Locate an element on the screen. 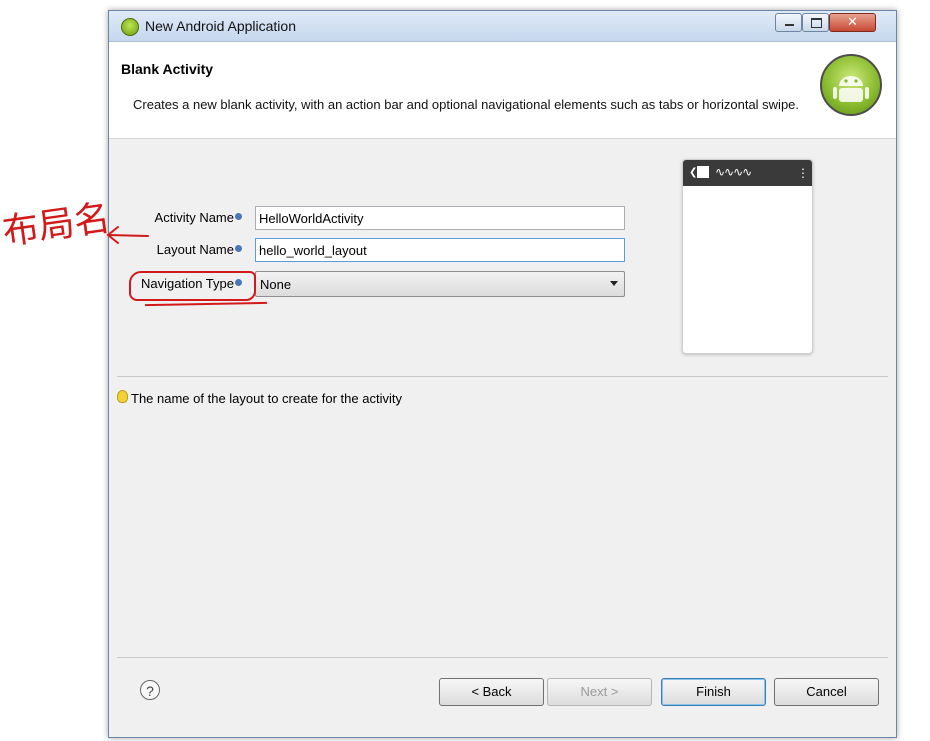  minimize-icon is located at coordinates (789, 25).